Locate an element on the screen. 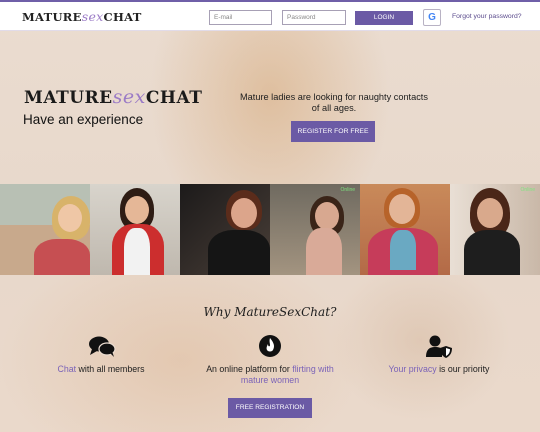 This screenshot has width=540, height=432. password-input: Password is located at coordinates (314, 17).